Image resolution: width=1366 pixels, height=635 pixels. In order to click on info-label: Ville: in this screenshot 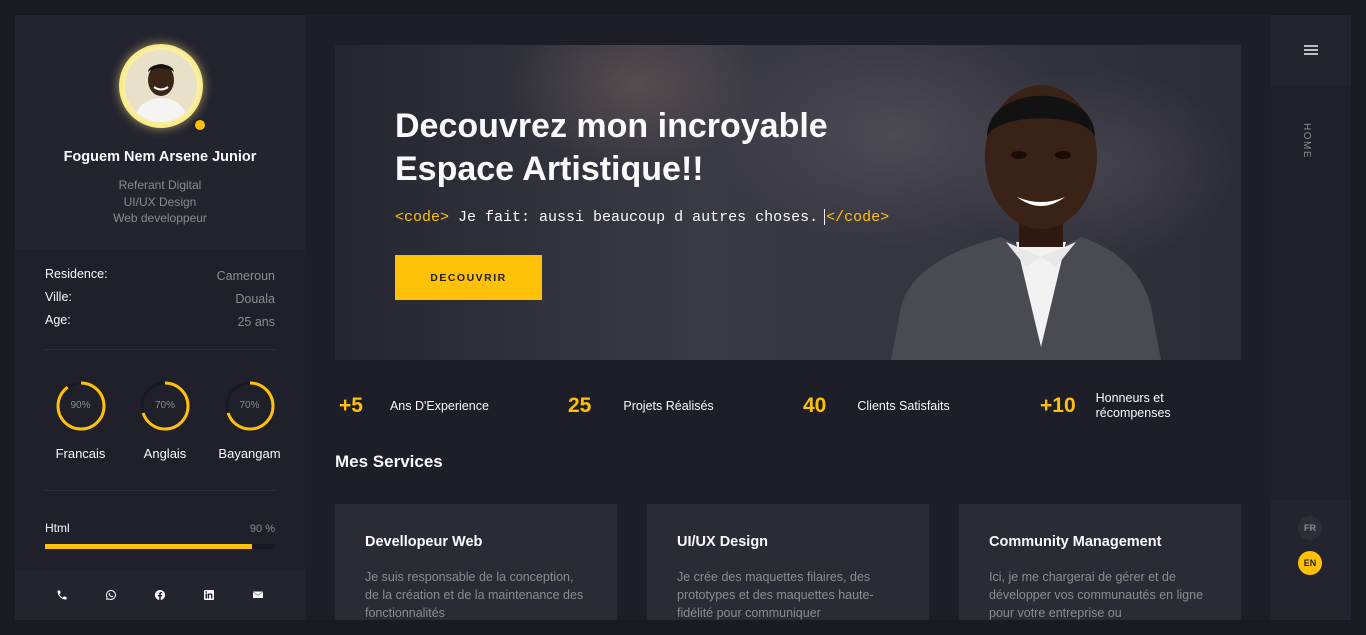, I will do `click(58, 297)`.